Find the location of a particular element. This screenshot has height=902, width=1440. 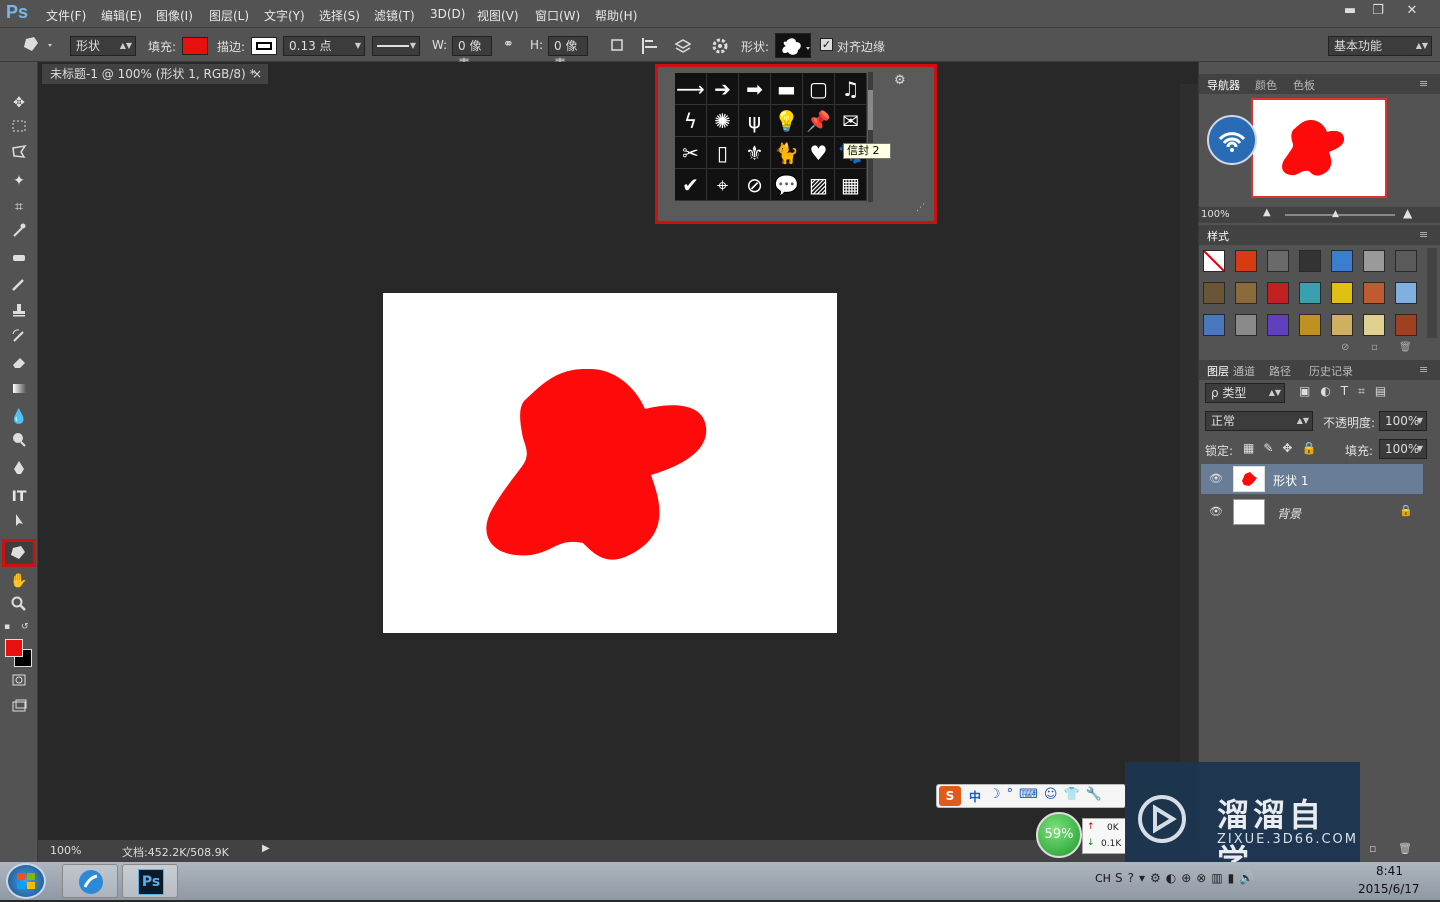

eraser-tool is located at coordinates (19, 365).